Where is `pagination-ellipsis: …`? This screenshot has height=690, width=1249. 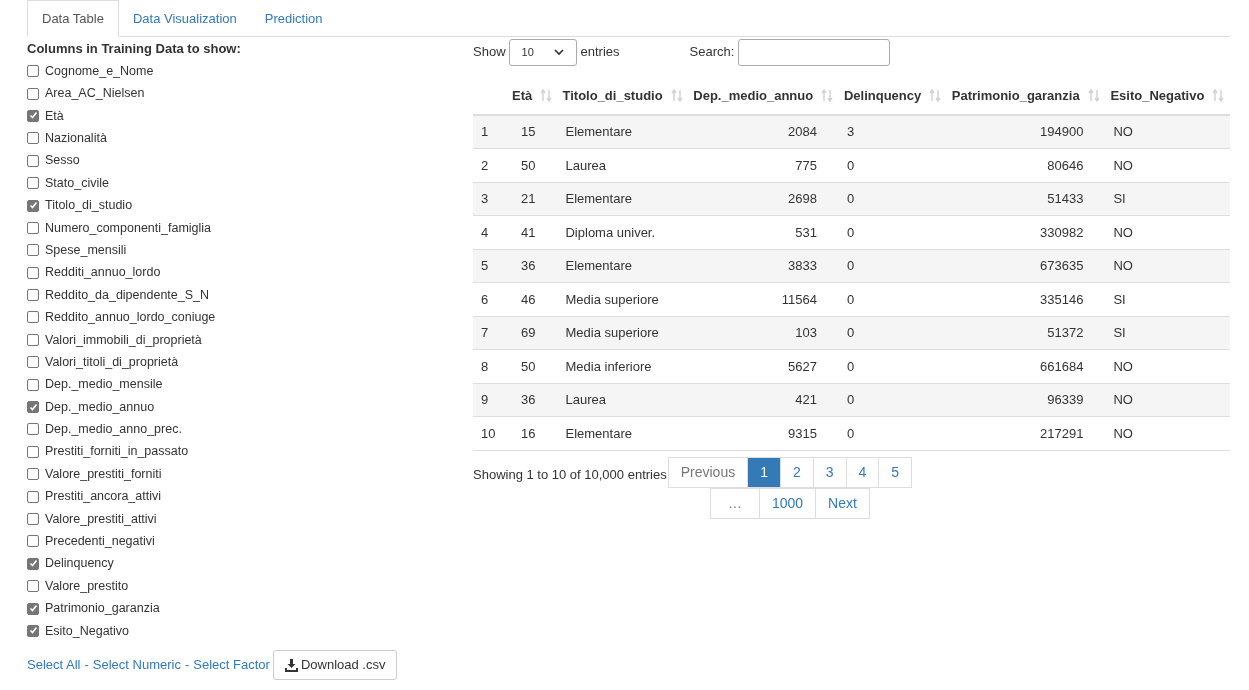
pagination-ellipsis: … is located at coordinates (734, 503).